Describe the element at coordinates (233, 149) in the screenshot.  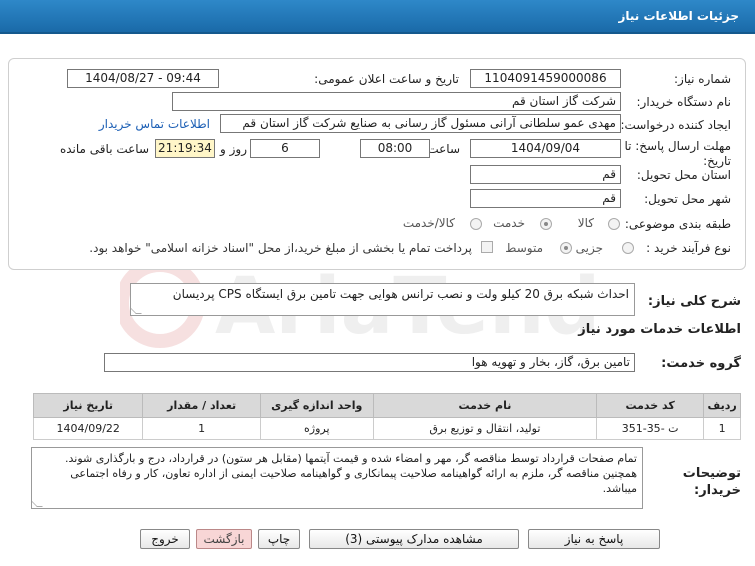
I see `days-label: روز و` at that location.